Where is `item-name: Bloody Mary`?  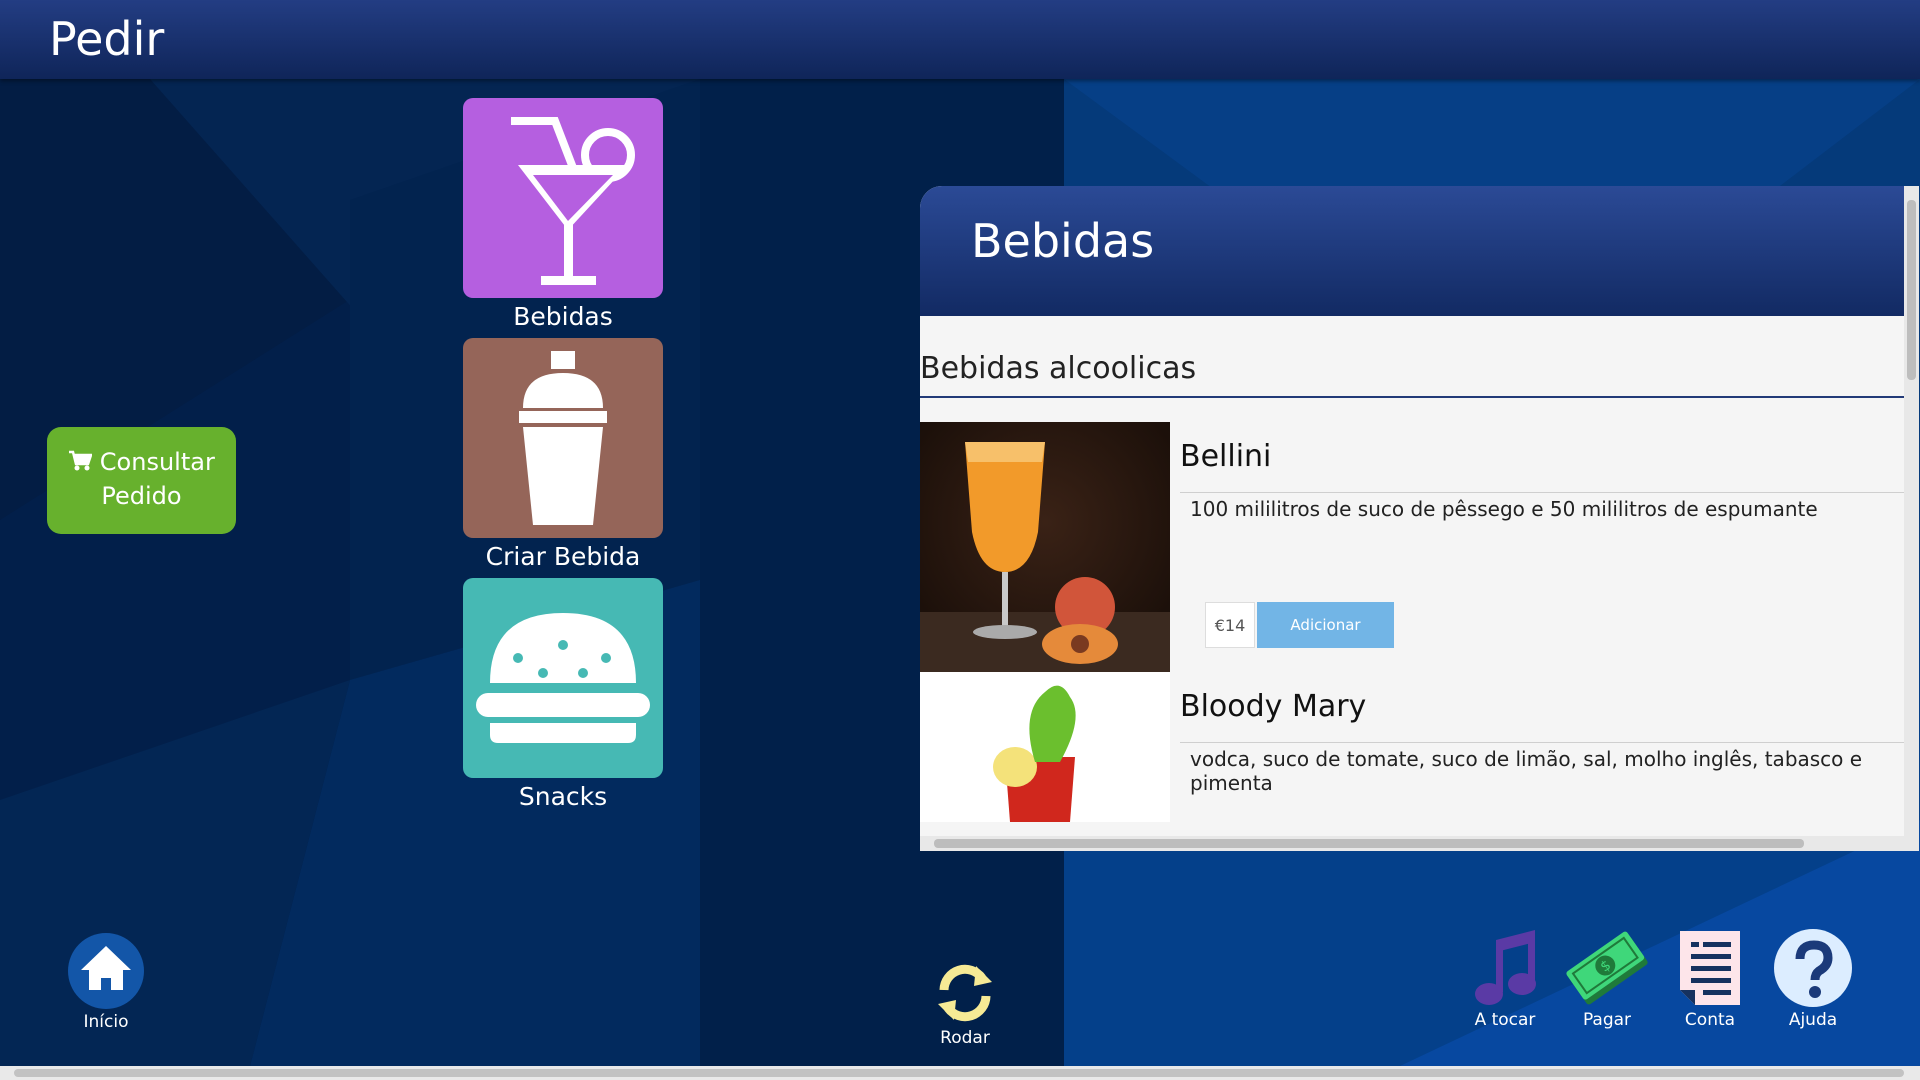 item-name: Bloody Mary is located at coordinates (1273, 706).